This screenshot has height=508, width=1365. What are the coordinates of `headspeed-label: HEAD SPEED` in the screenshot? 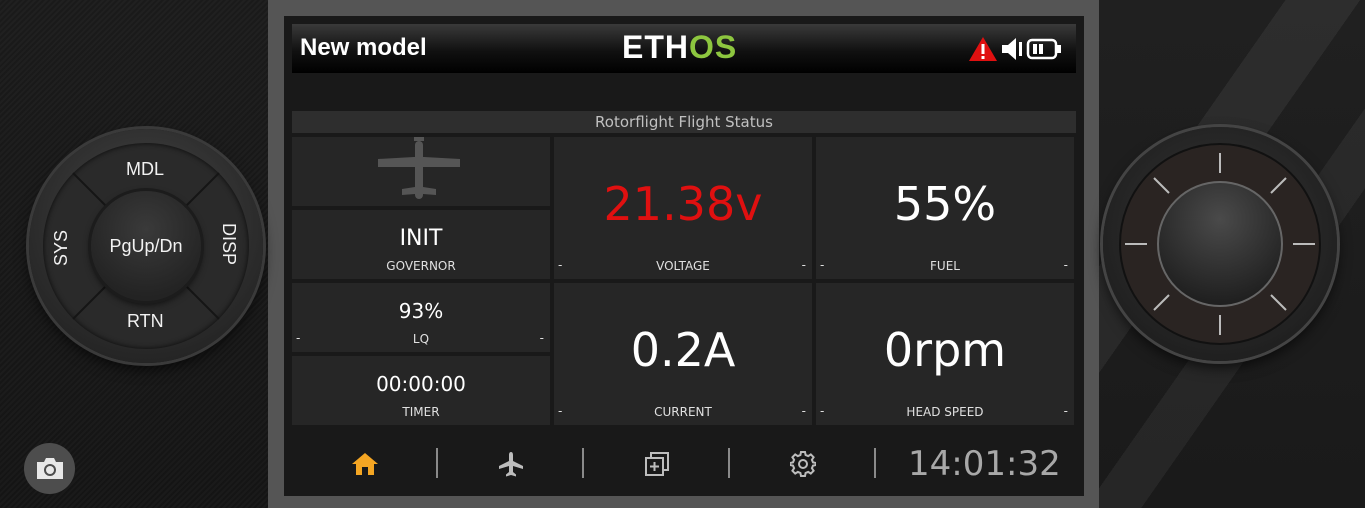 It's located at (945, 412).